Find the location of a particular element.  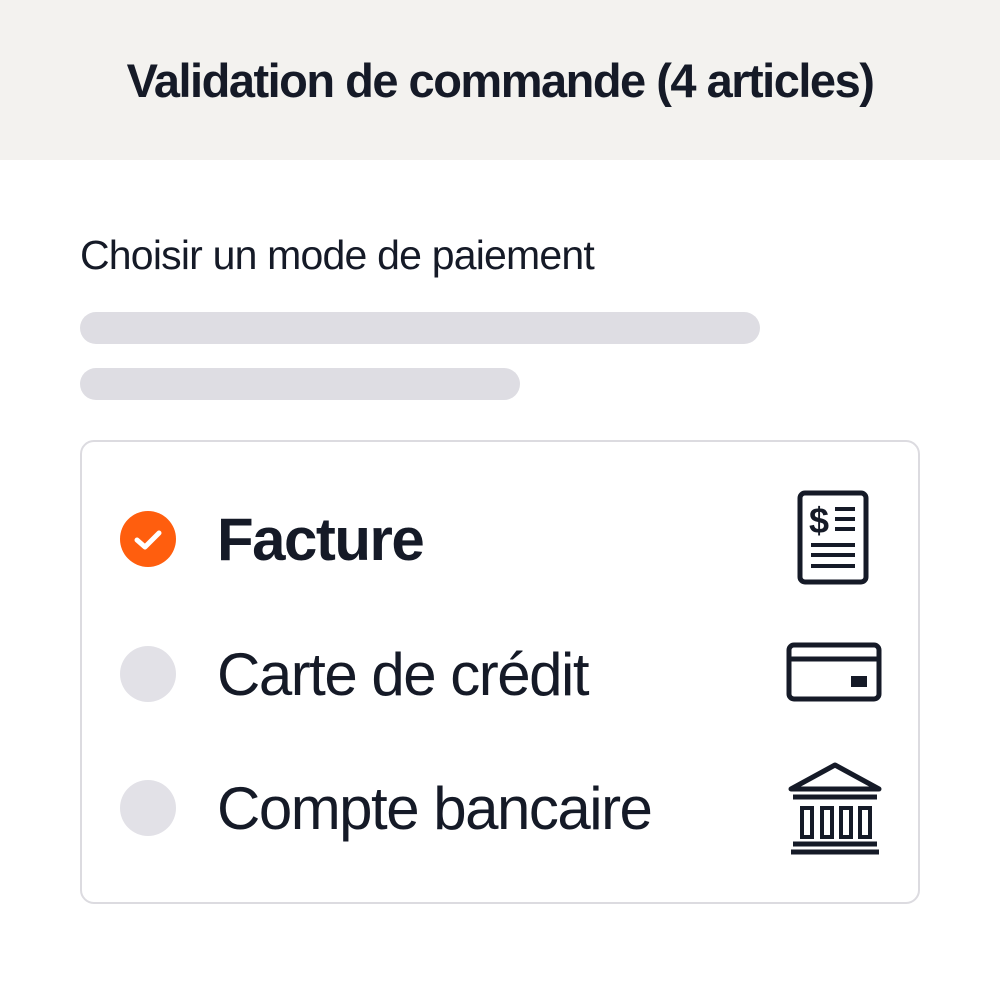

payment-option-invoice: Facture $ is located at coordinates (500, 539).